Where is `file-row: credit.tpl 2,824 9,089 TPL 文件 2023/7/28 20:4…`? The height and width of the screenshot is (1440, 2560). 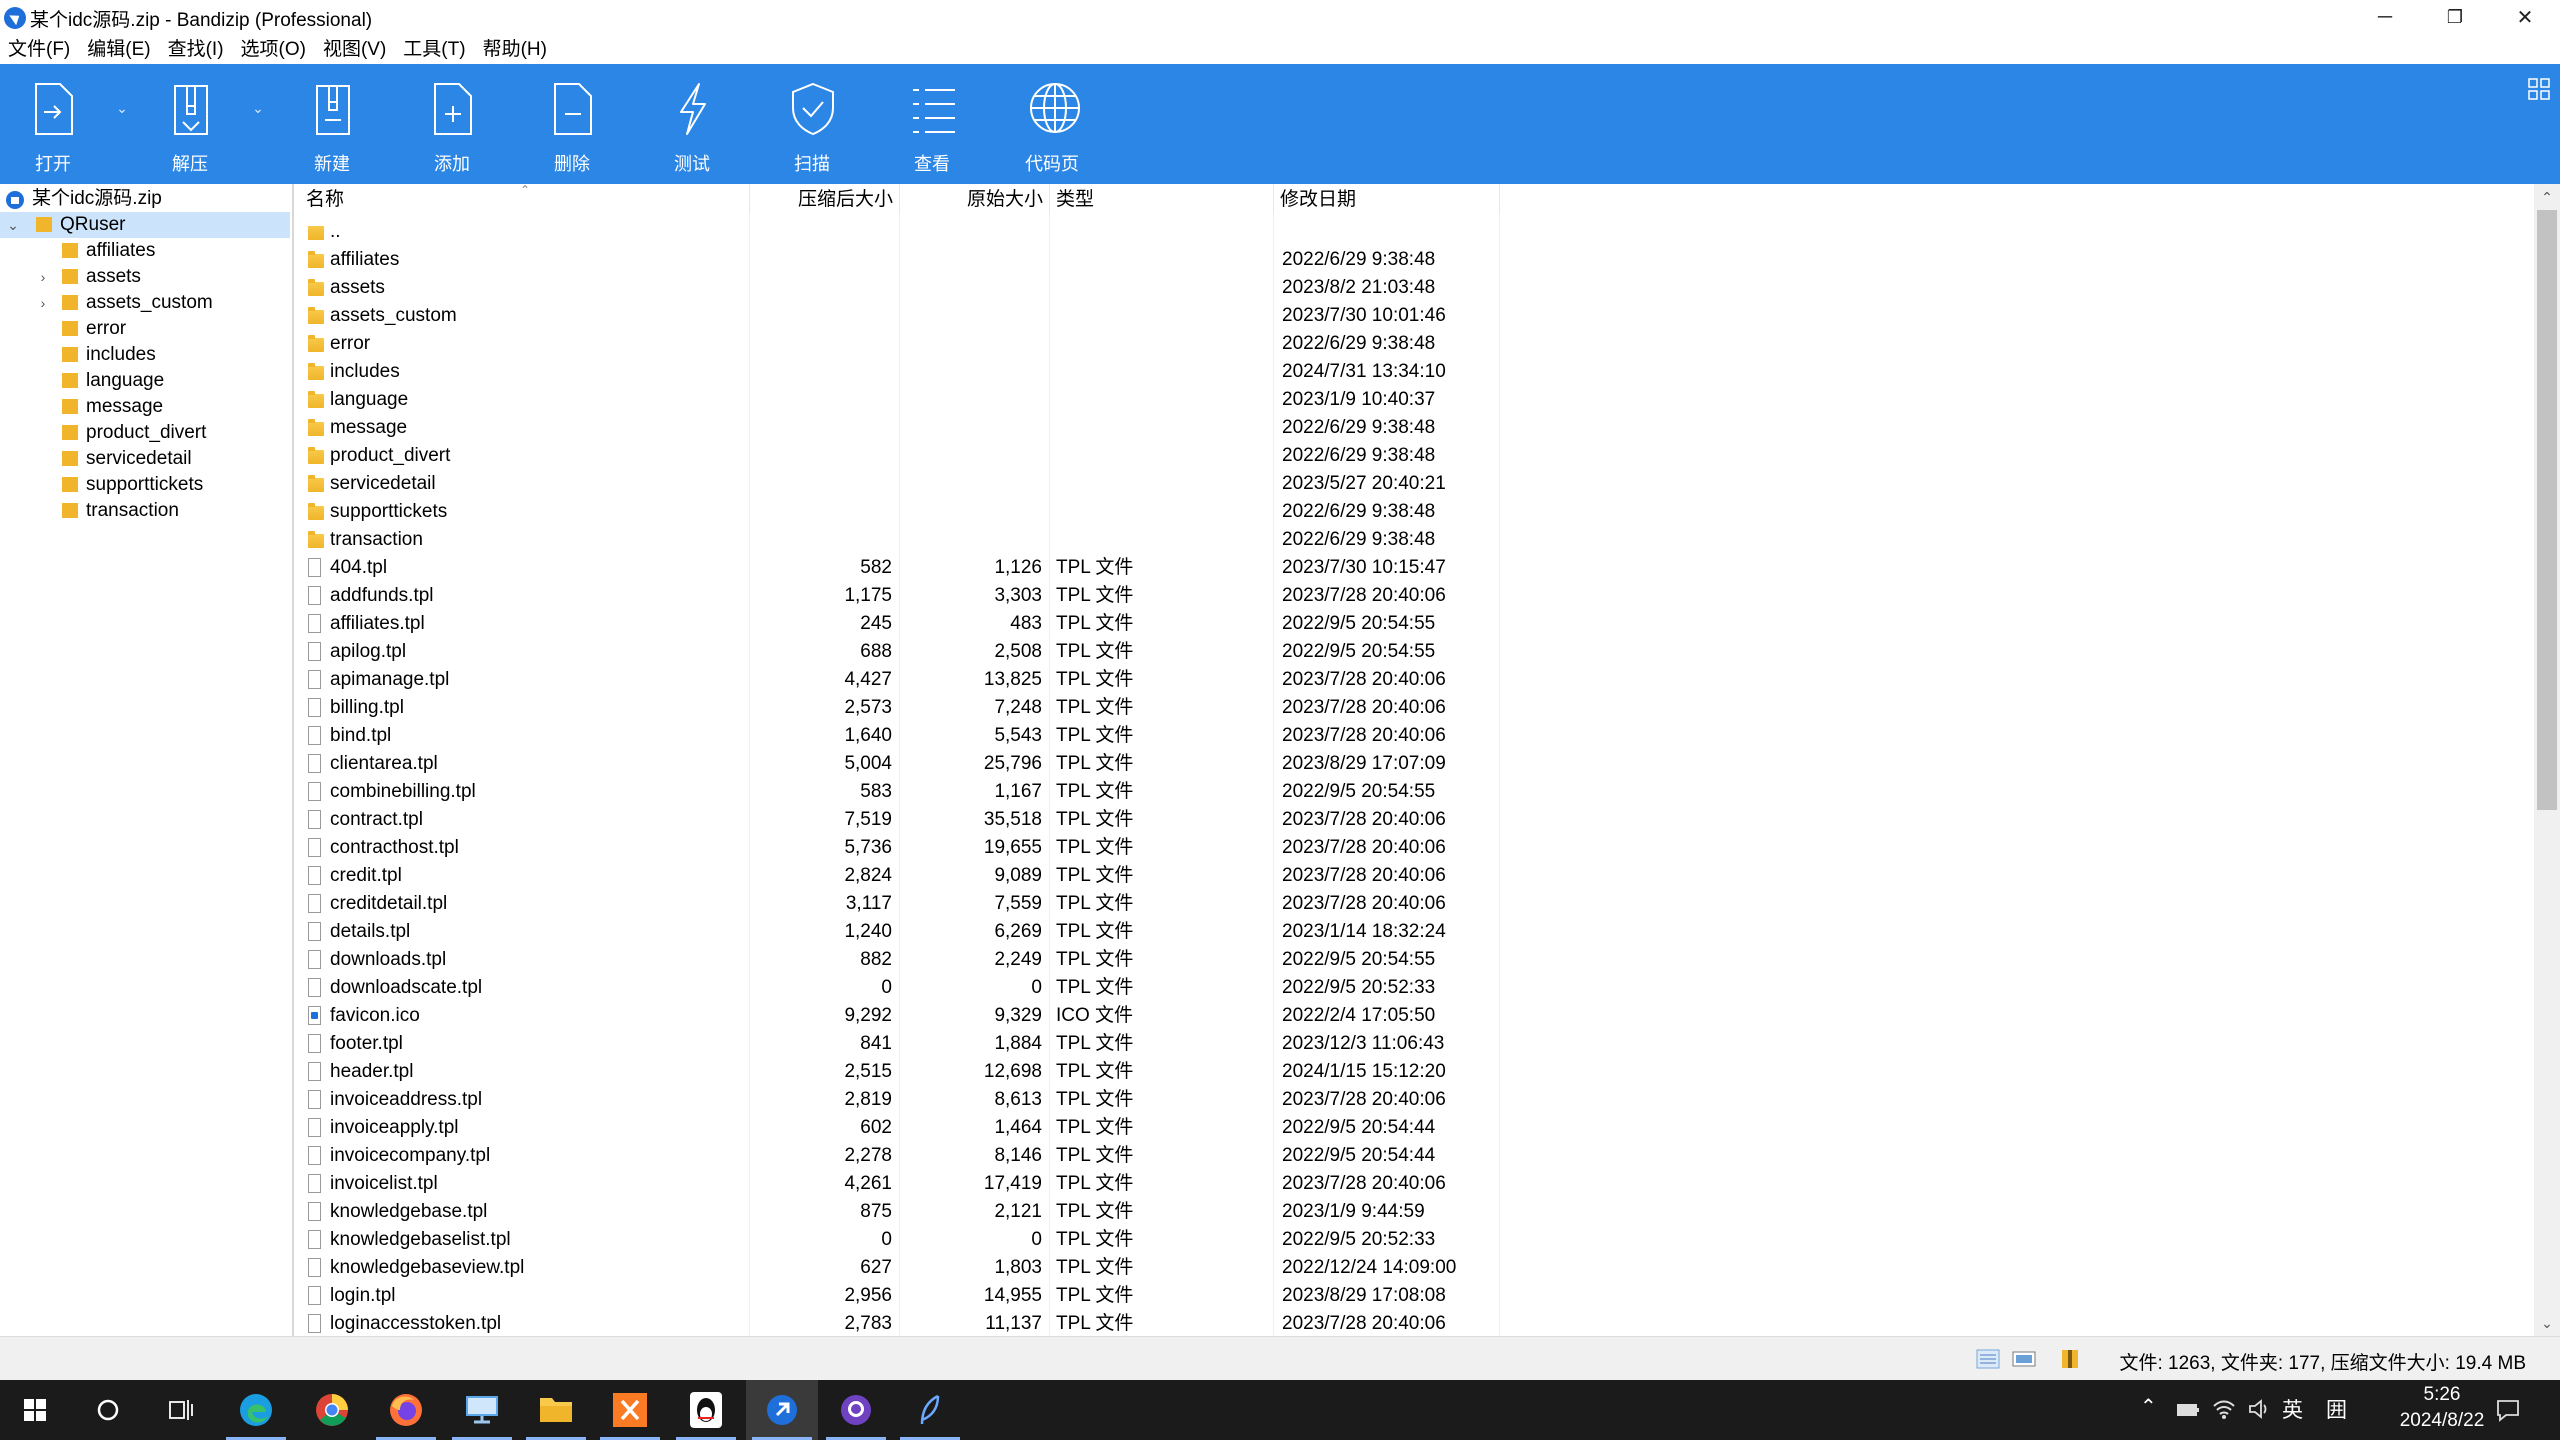 file-row: credit.tpl 2,824 9,089 TPL 文件 2023/7/28 20:4… is located at coordinates (898, 876).